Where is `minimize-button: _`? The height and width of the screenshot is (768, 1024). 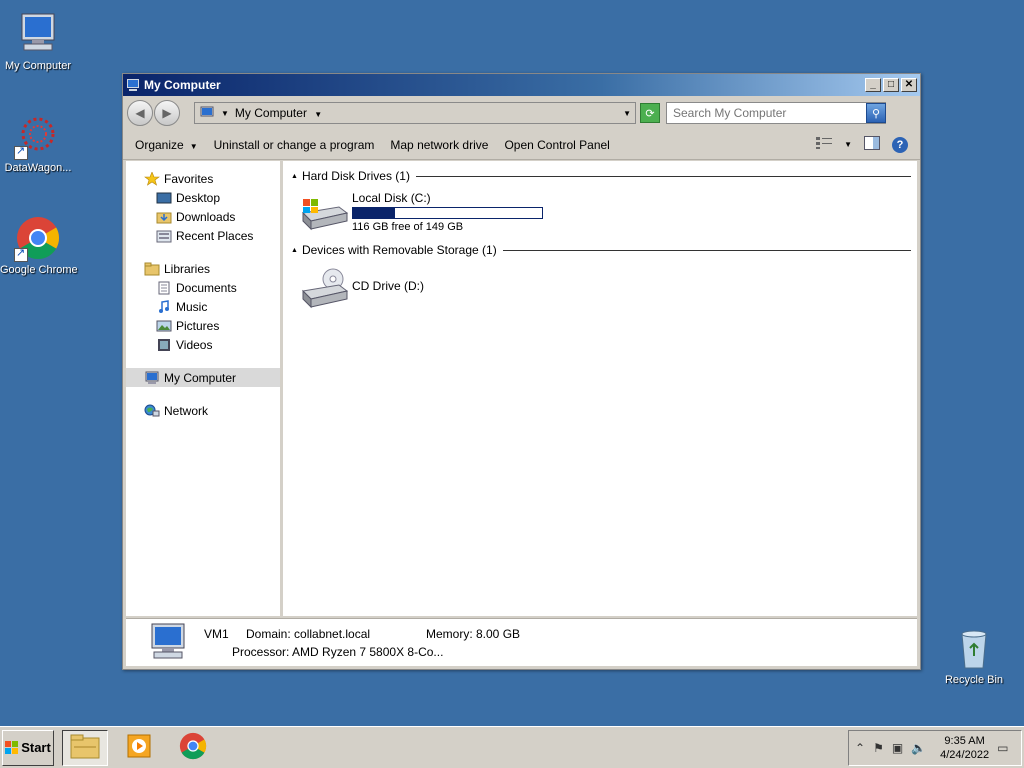
minimize-button: _ is located at coordinates (873, 85).